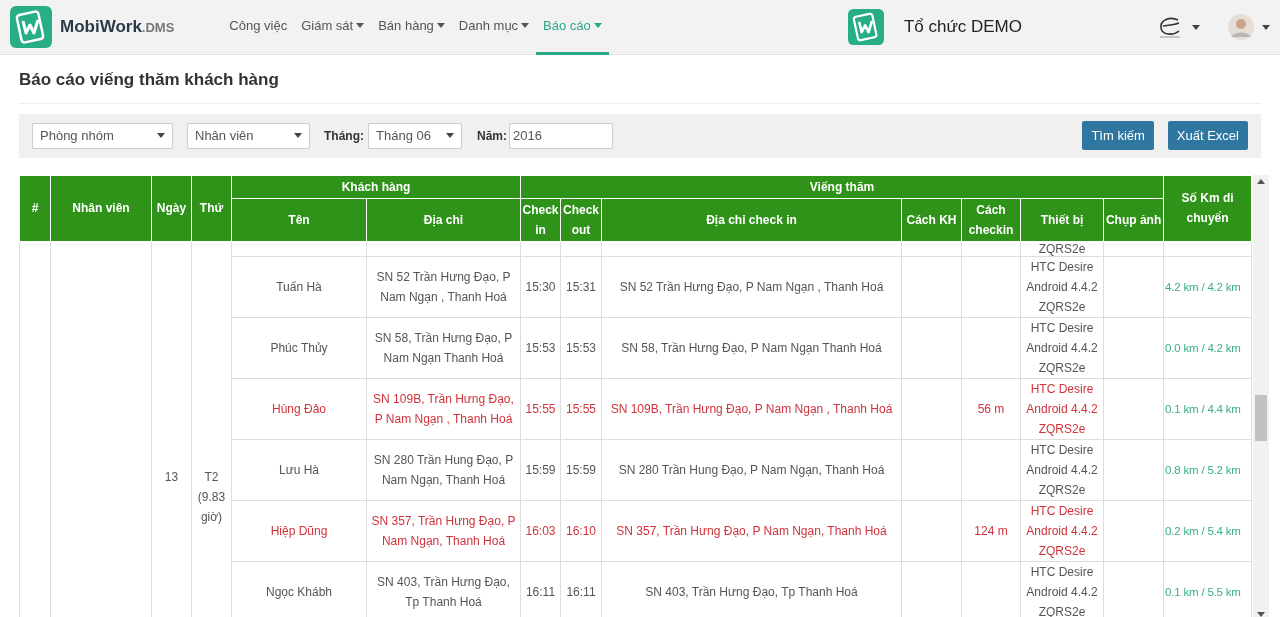 The height and width of the screenshot is (617, 1280). I want to click on nav-item: Giám sát, so click(333, 27).